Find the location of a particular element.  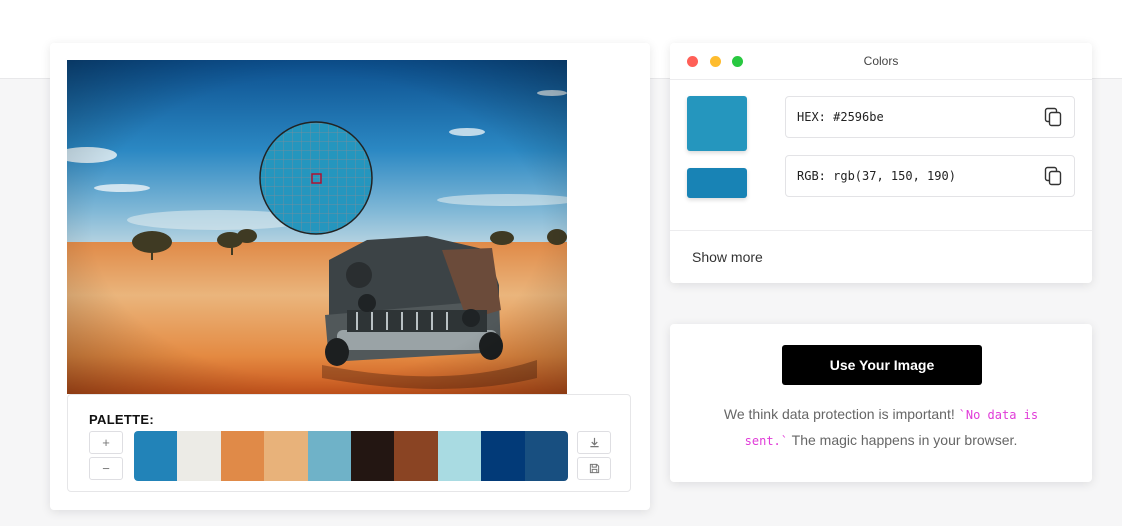

privacy-note-tail: The magic happens in your browser. is located at coordinates (903, 440).